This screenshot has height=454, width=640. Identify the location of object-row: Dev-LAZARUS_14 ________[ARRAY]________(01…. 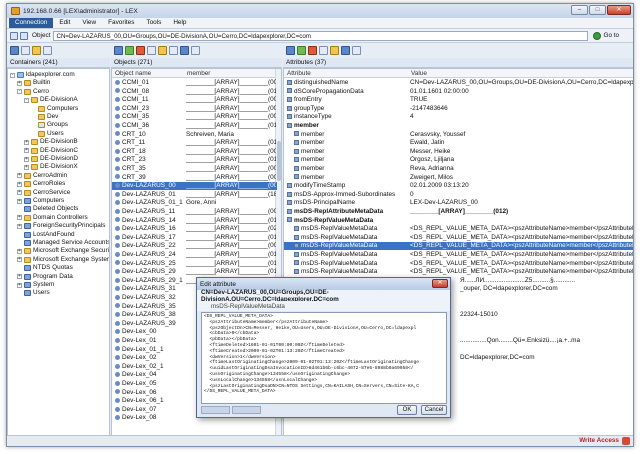
(194, 221).